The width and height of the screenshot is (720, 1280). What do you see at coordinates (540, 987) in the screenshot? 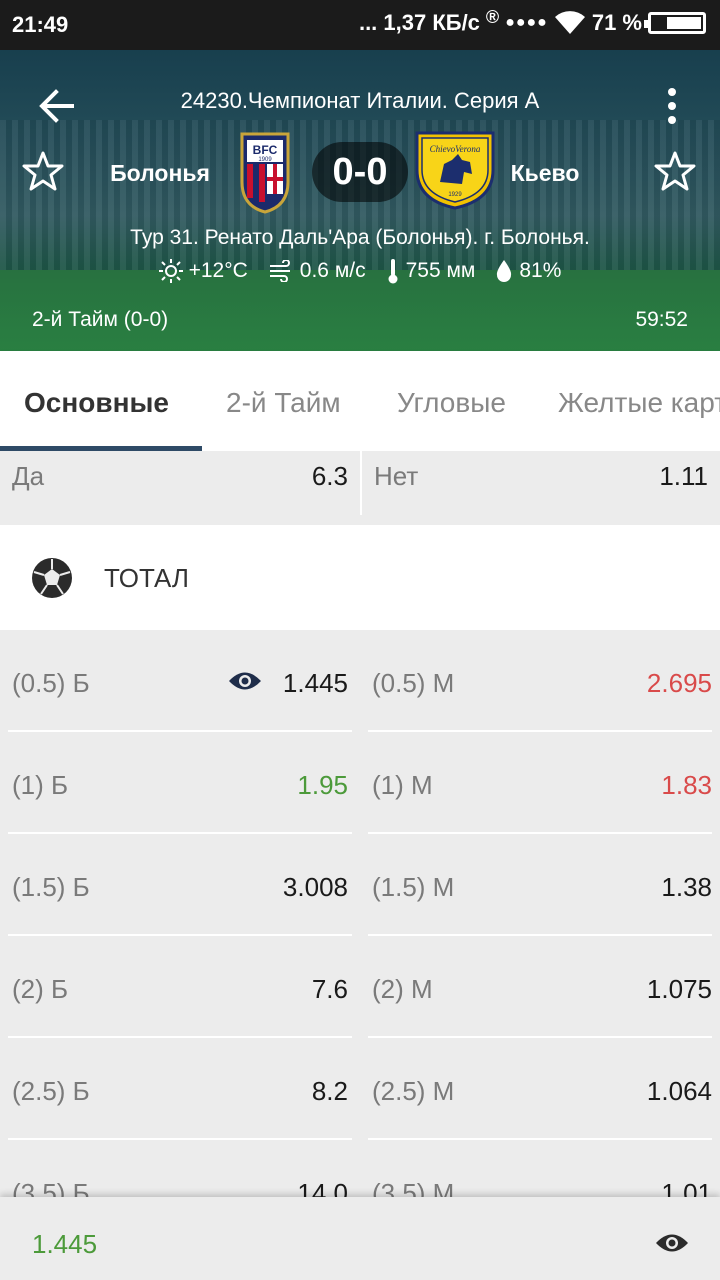
I see `odds-cell-under: (2) М 1.075` at bounding box center [540, 987].